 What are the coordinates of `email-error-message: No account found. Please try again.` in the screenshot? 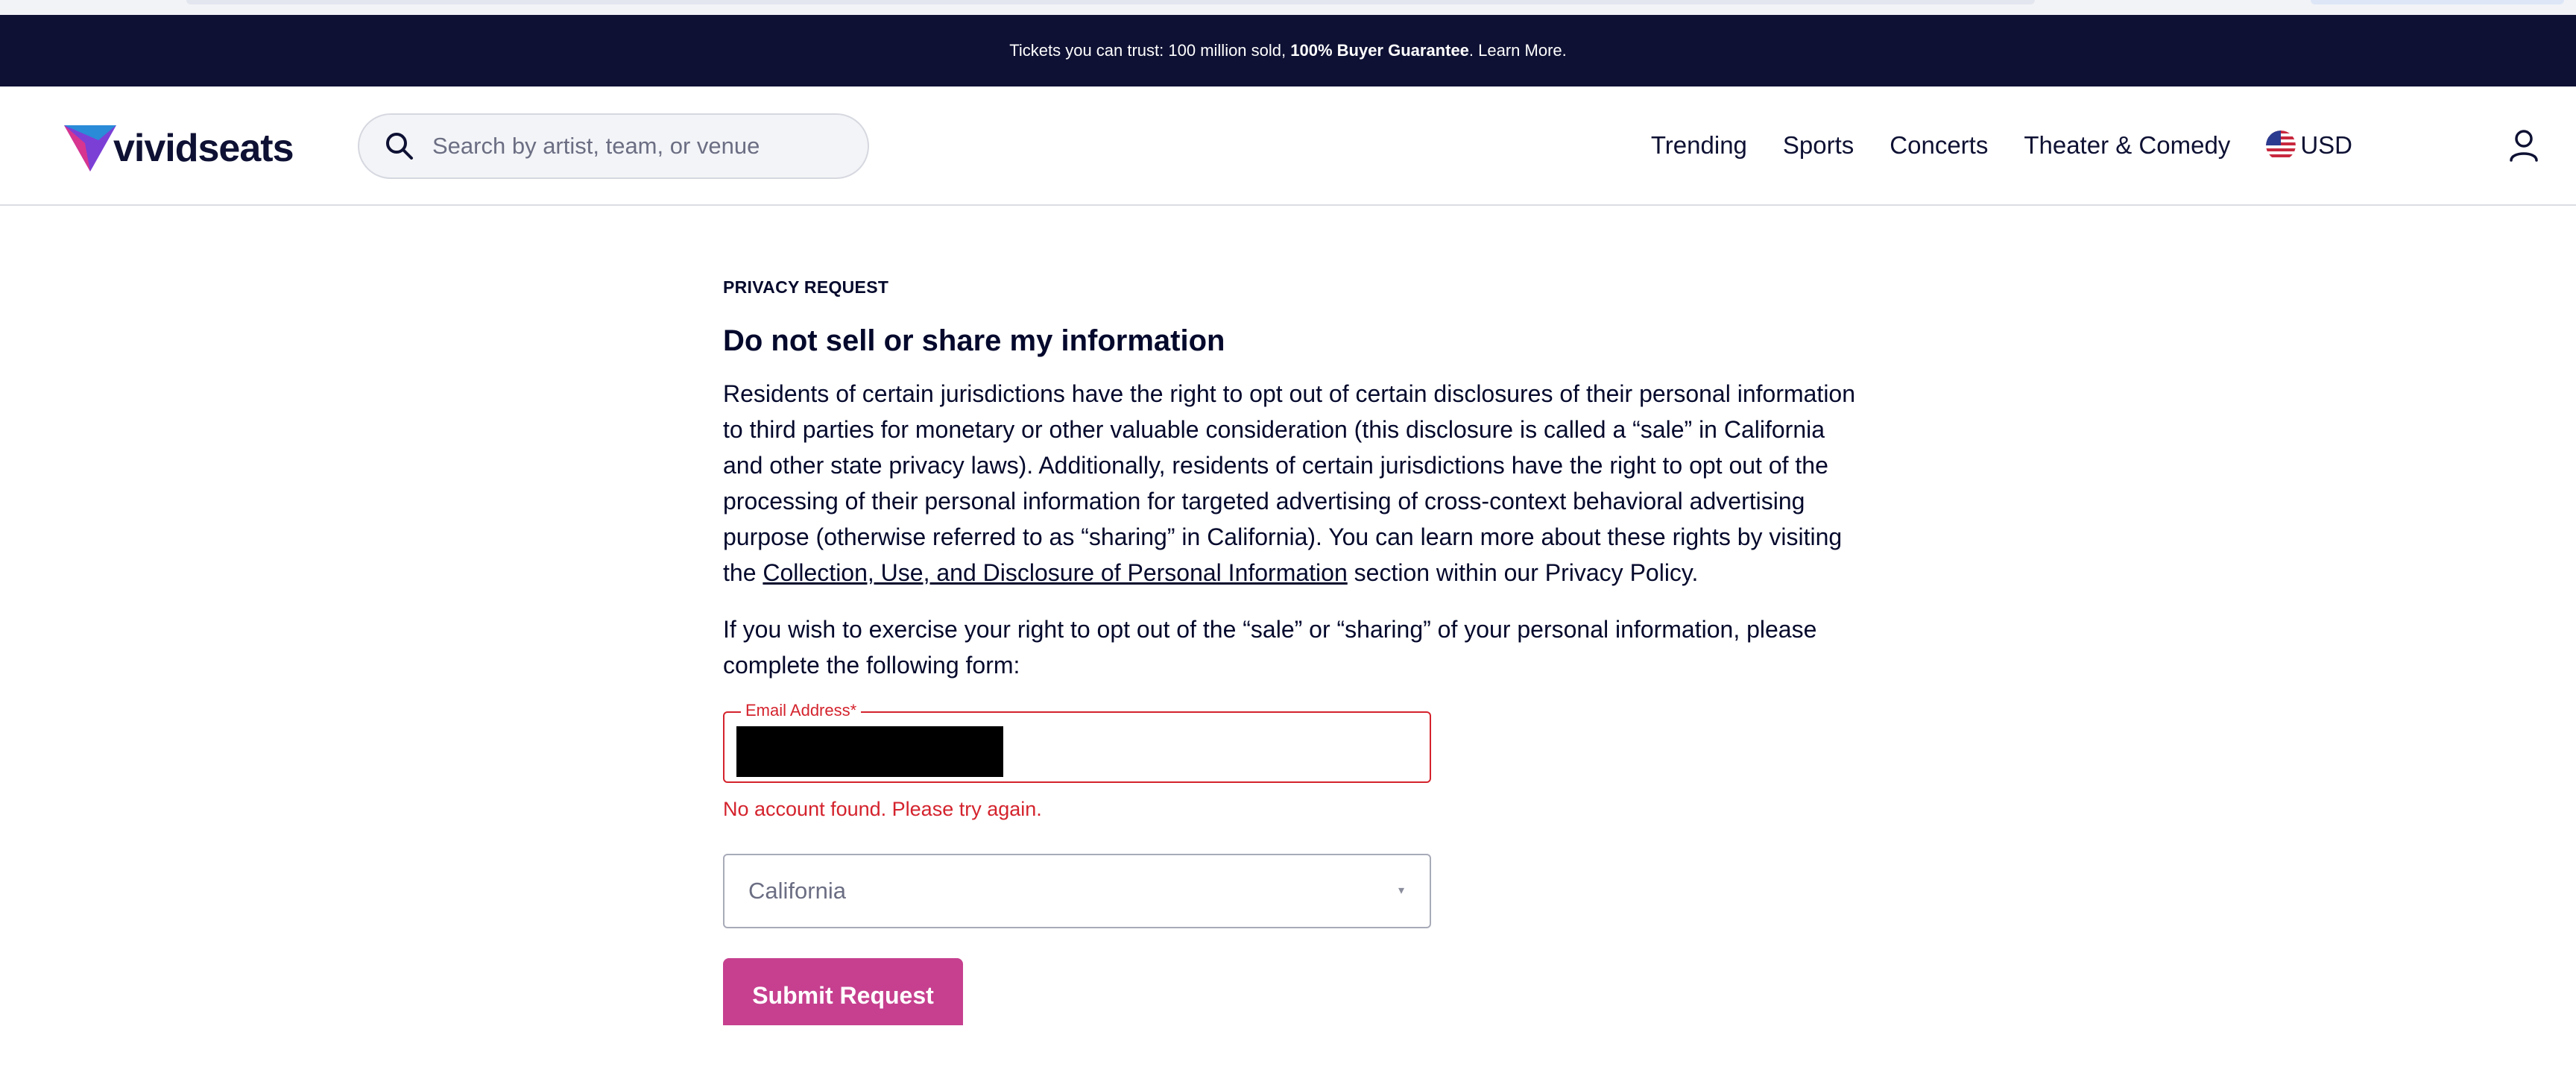 It's located at (883, 809).